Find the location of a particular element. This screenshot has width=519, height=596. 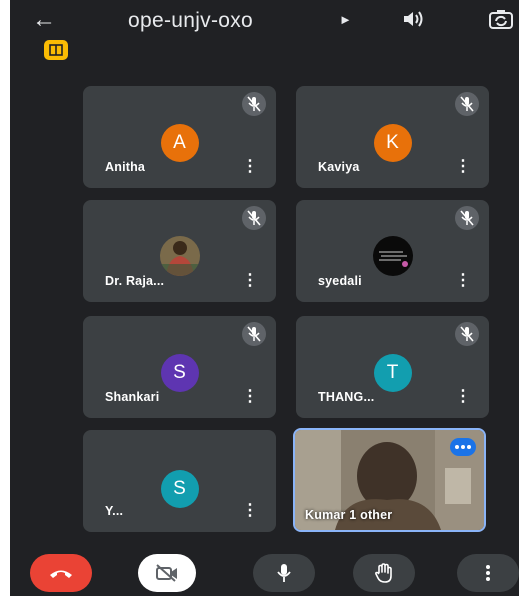

participant-tile: Dr. Raja... ⋮ is located at coordinates (179, 251).